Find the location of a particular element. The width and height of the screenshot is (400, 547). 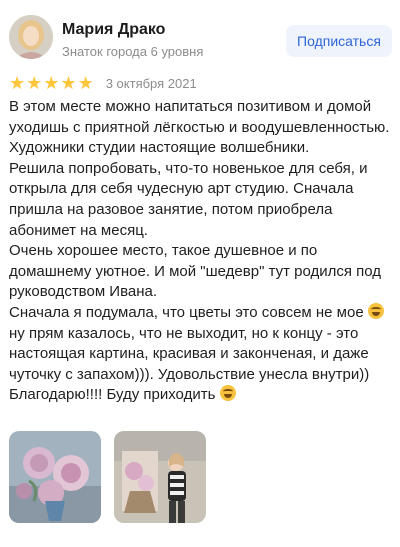

subscribe-button: Подписаться is located at coordinates (339, 41).